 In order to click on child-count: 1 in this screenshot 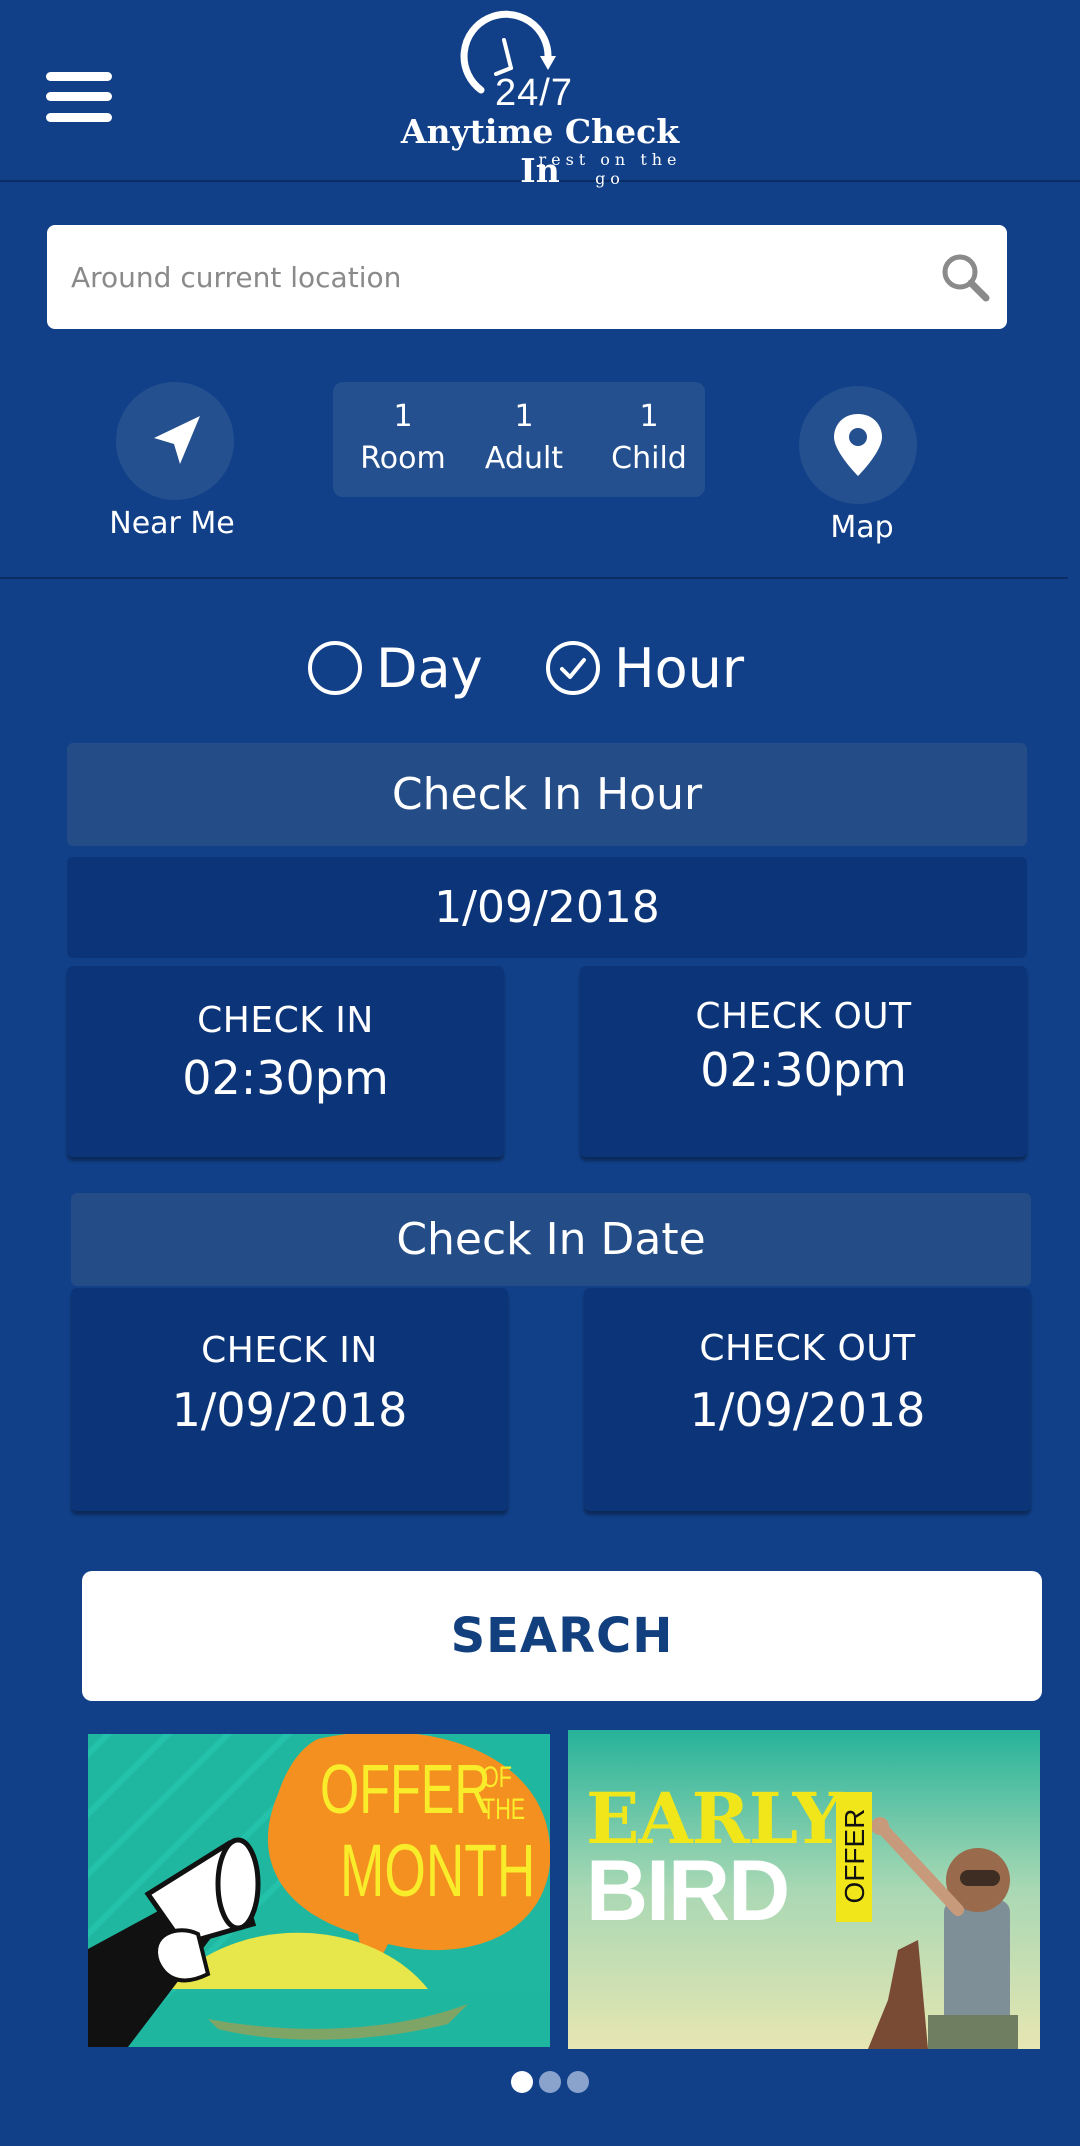, I will do `click(649, 416)`.